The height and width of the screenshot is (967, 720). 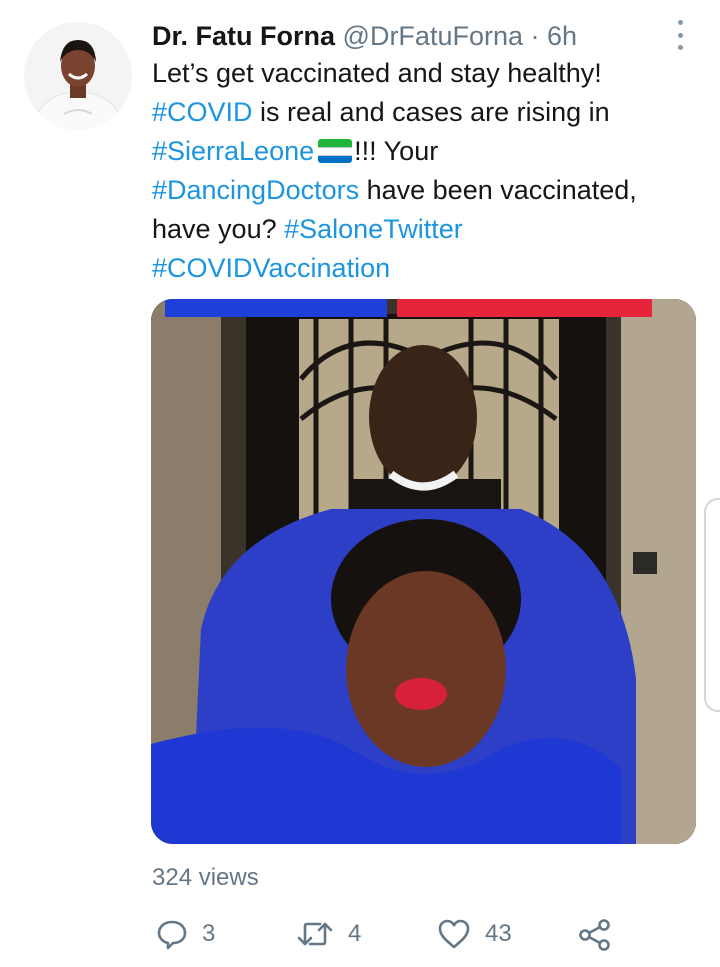 I want to click on hashtag-salonetwitter: #SaloneTwitter, so click(x=373, y=229).